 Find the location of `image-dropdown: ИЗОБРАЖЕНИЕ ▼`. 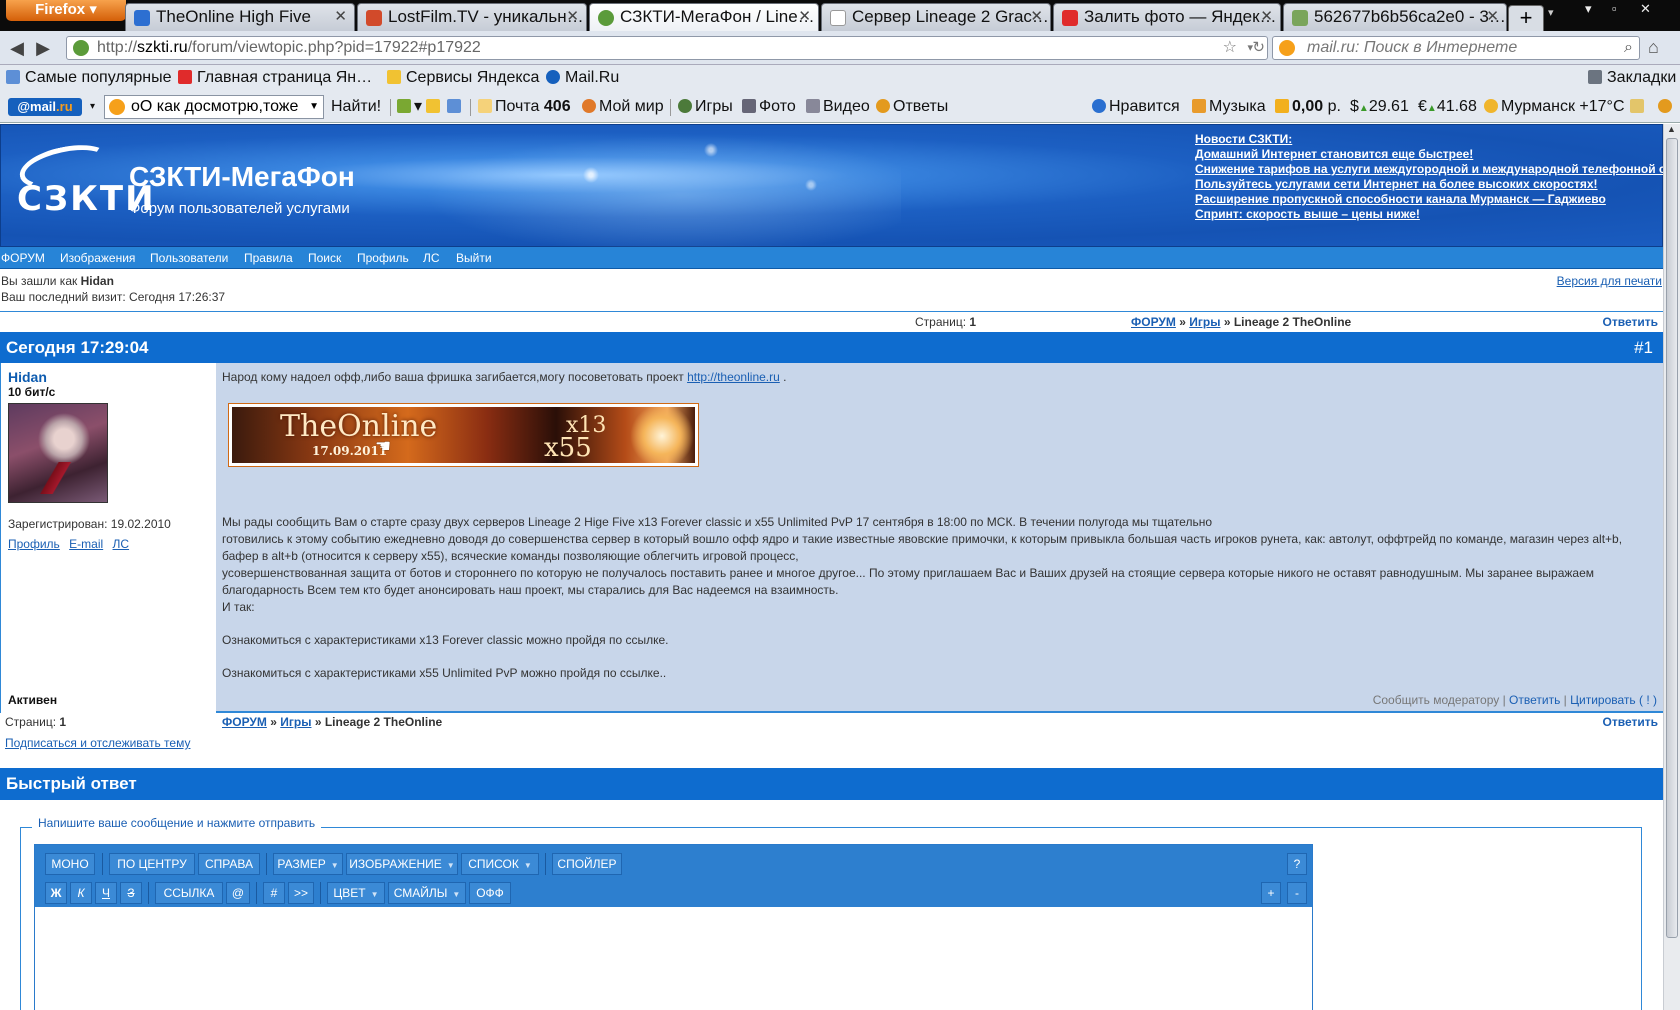

image-dropdown: ИЗОБРАЖЕНИЕ ▼ is located at coordinates (402, 864).